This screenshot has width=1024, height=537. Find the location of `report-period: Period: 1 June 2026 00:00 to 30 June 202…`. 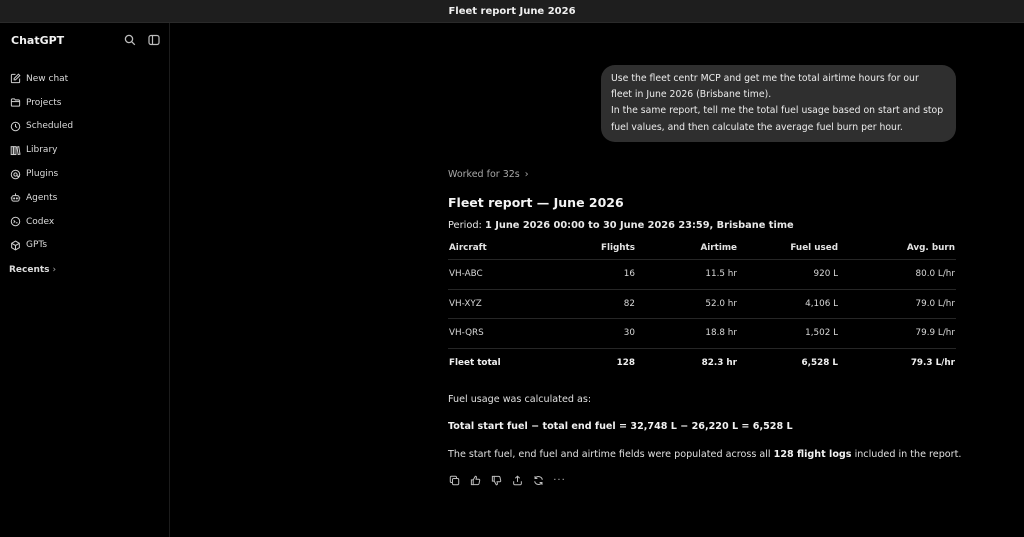

report-period: Period: 1 June 2026 00:00 to 30 June 202… is located at coordinates (621, 225).